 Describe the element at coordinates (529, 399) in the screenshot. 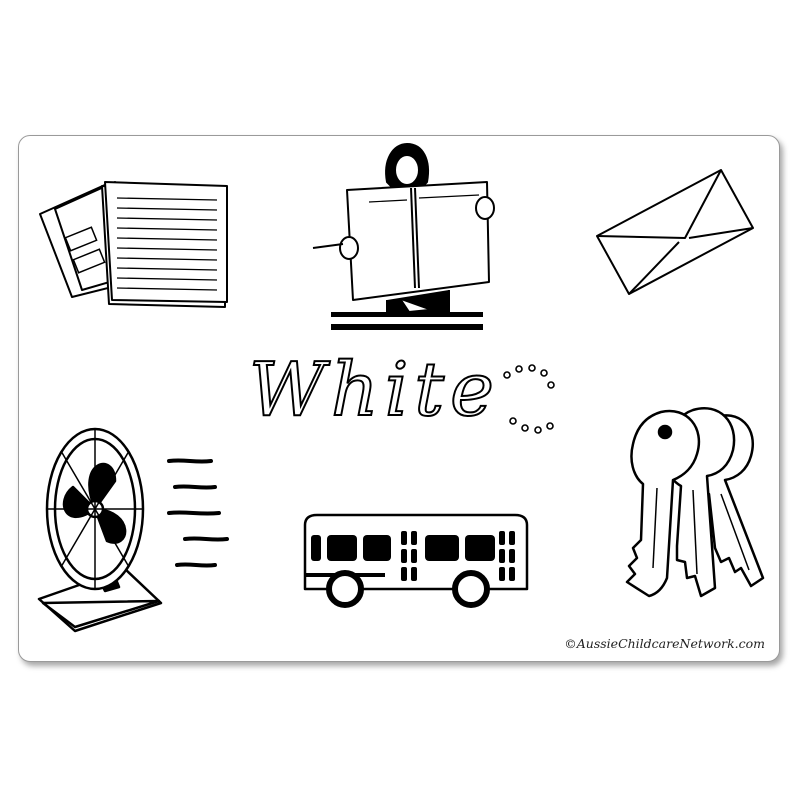

I see `title-dots` at that location.